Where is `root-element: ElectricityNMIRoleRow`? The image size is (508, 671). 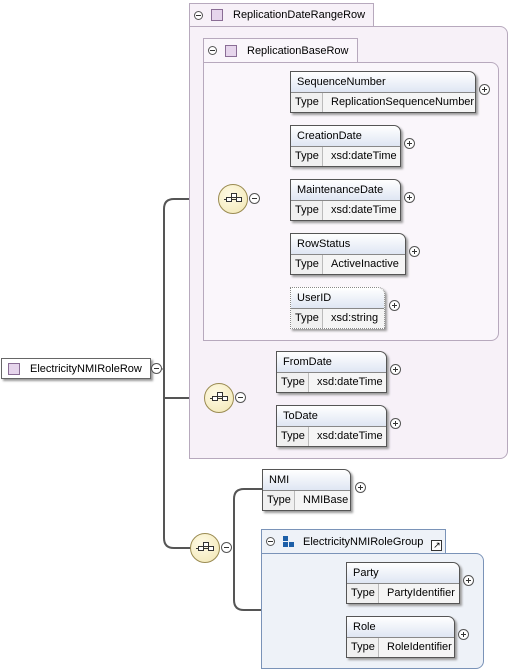
root-element: ElectricityNMIRoleRow is located at coordinates (76, 368).